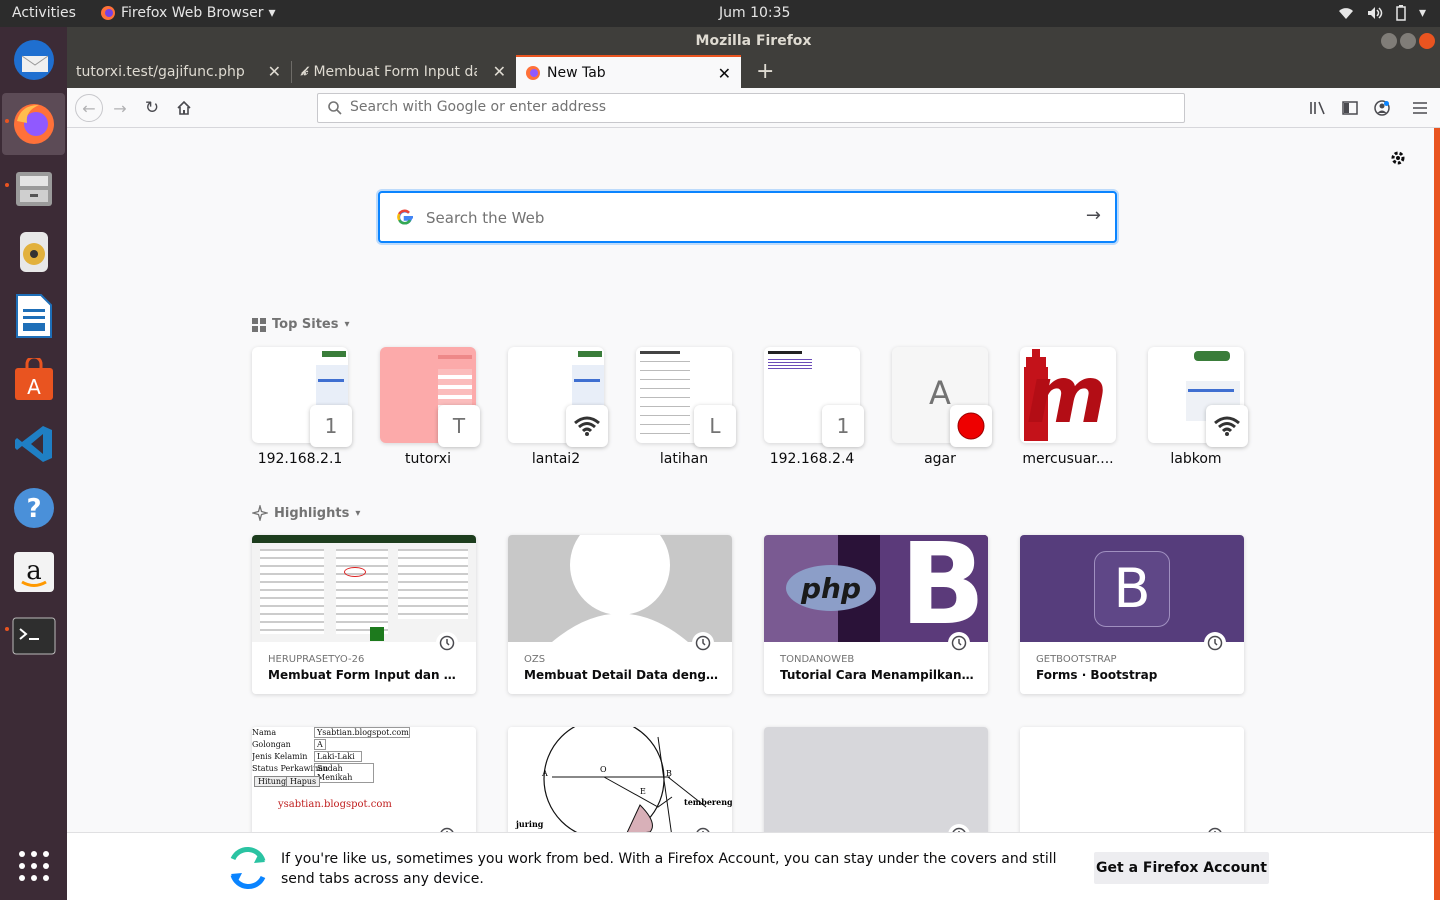  I want to click on gear-icon, so click(1398, 158).